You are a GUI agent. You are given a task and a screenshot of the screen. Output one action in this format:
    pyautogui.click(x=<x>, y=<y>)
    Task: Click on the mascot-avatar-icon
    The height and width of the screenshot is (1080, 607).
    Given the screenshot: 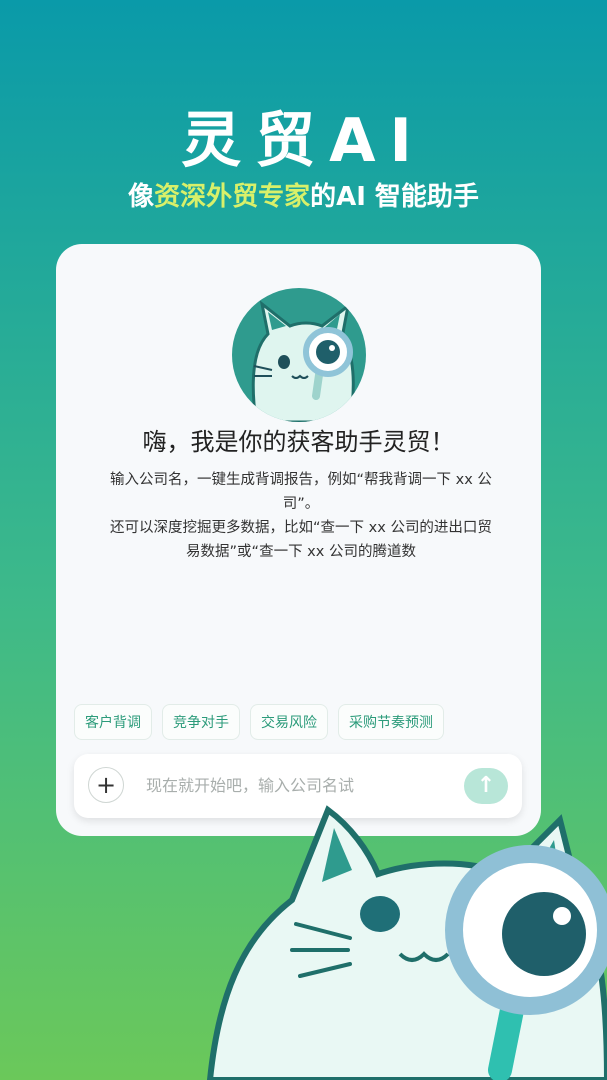 What is the action you would take?
    pyautogui.click(x=299, y=355)
    